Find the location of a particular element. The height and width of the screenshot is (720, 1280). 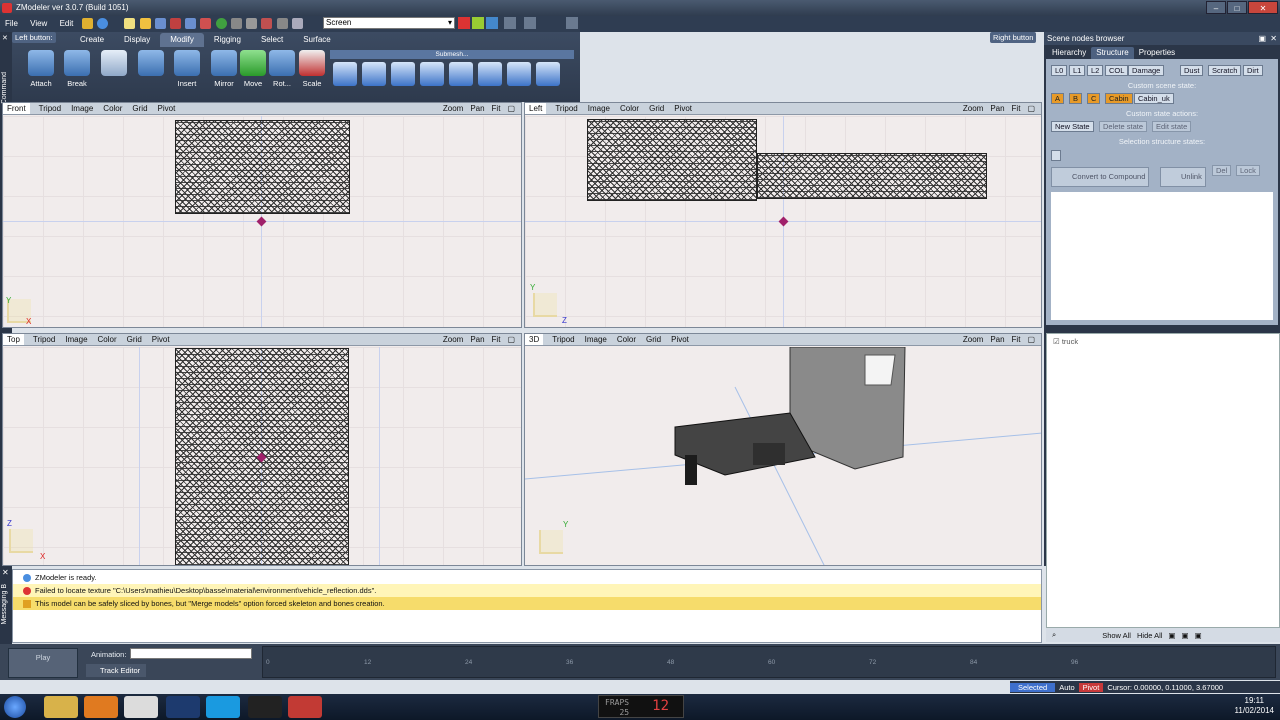

tab-display: Display is located at coordinates (137, 40).